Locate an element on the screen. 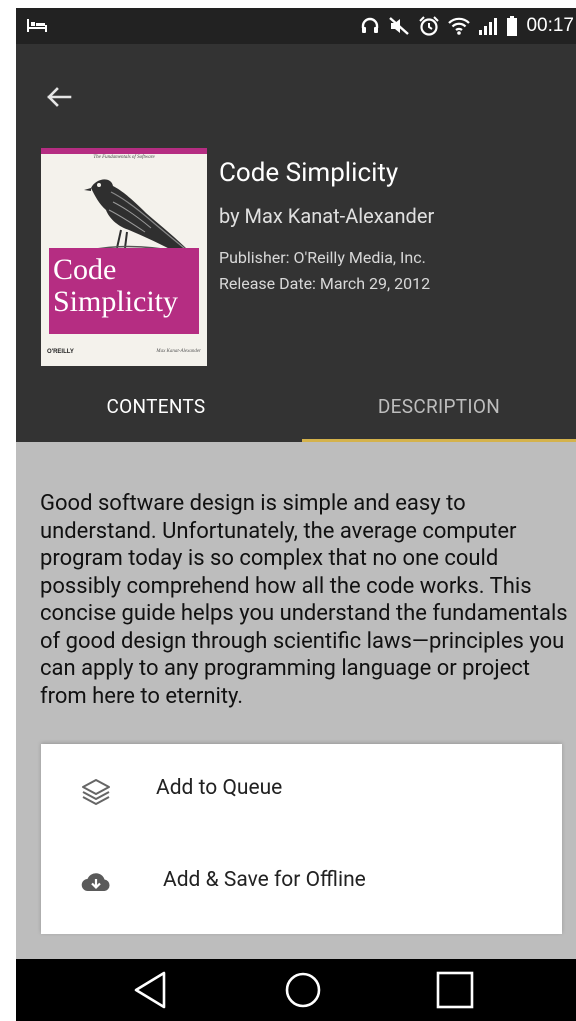 Image resolution: width=576 pixels, height=1021 pixels. tab-contents: CONTENTS is located at coordinates (156, 413).